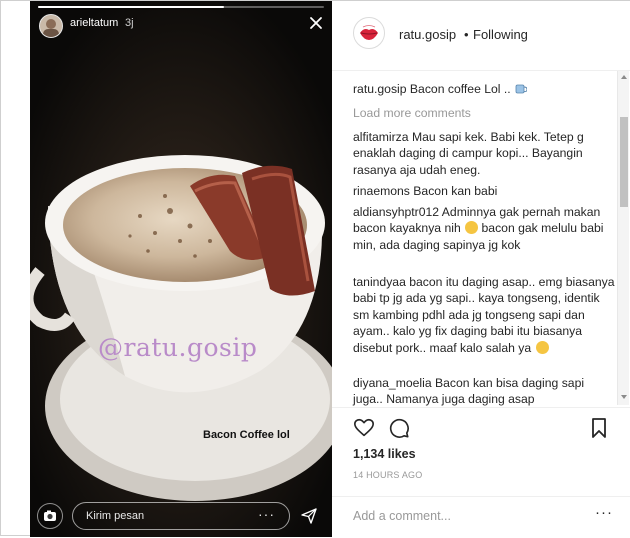  What do you see at coordinates (246, 435) in the screenshot?
I see `story-caption: Bacon Coffee lol` at bounding box center [246, 435].